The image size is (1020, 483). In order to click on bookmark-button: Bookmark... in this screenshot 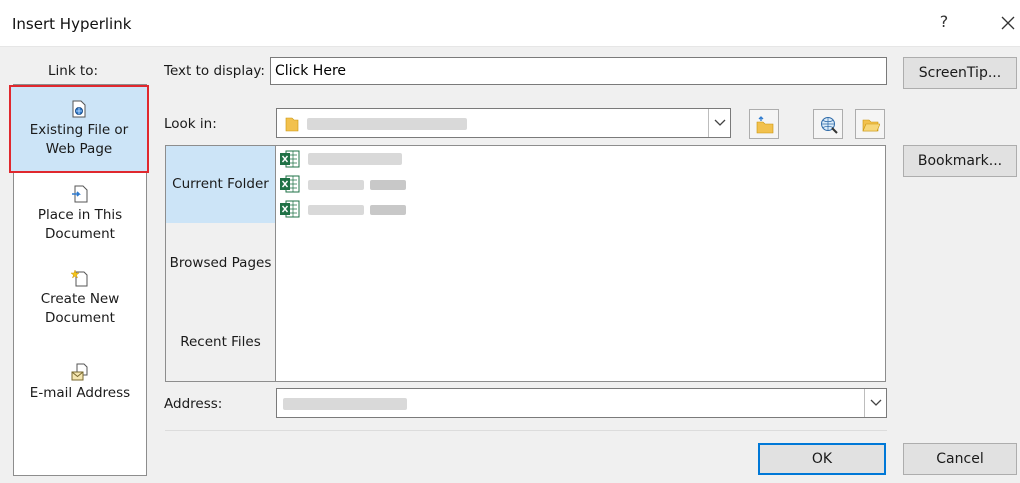, I will do `click(960, 161)`.